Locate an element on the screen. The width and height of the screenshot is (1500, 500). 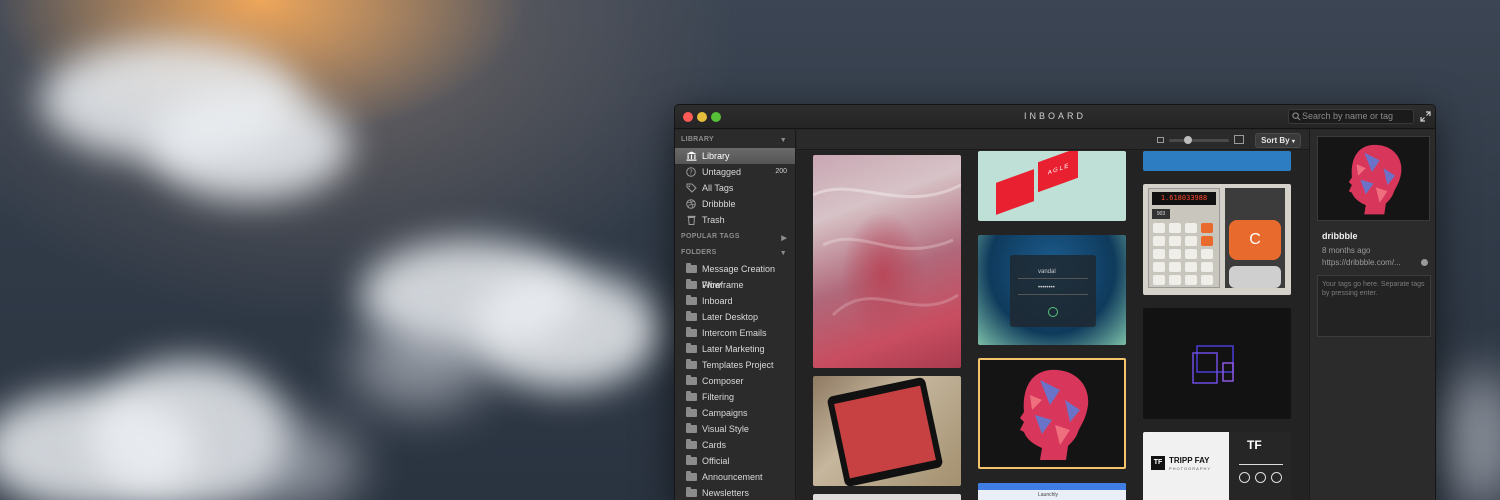
zoom-slider is located at coordinates (1199, 140).